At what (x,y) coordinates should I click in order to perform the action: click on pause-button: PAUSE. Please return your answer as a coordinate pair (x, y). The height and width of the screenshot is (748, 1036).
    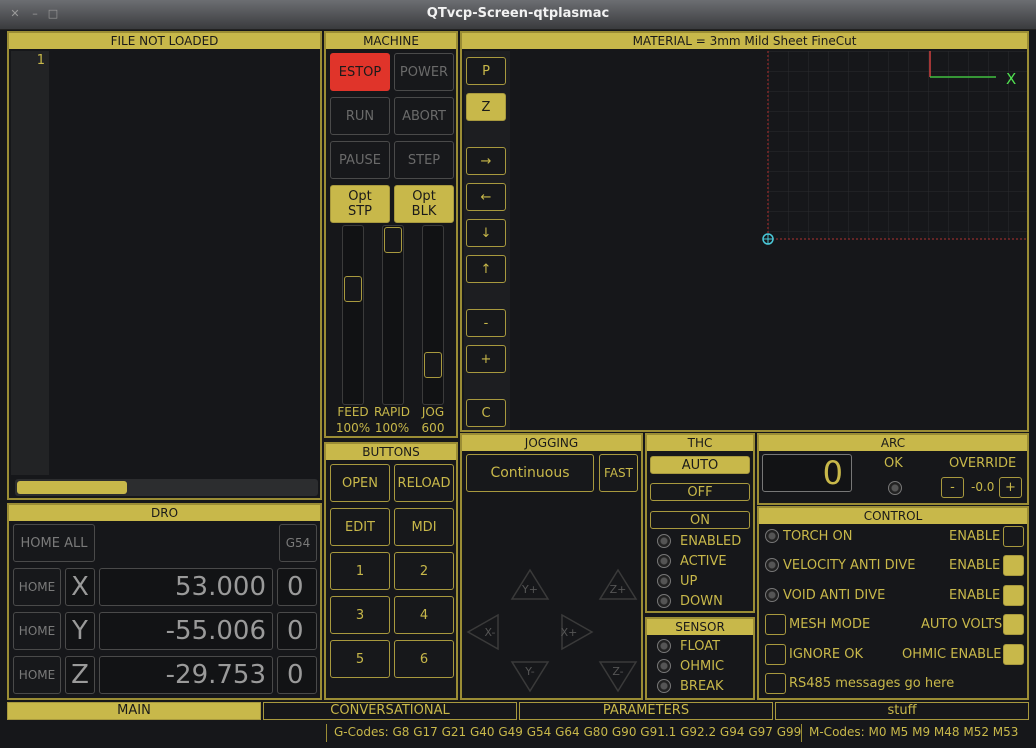
    Looking at the image, I should click on (360, 160).